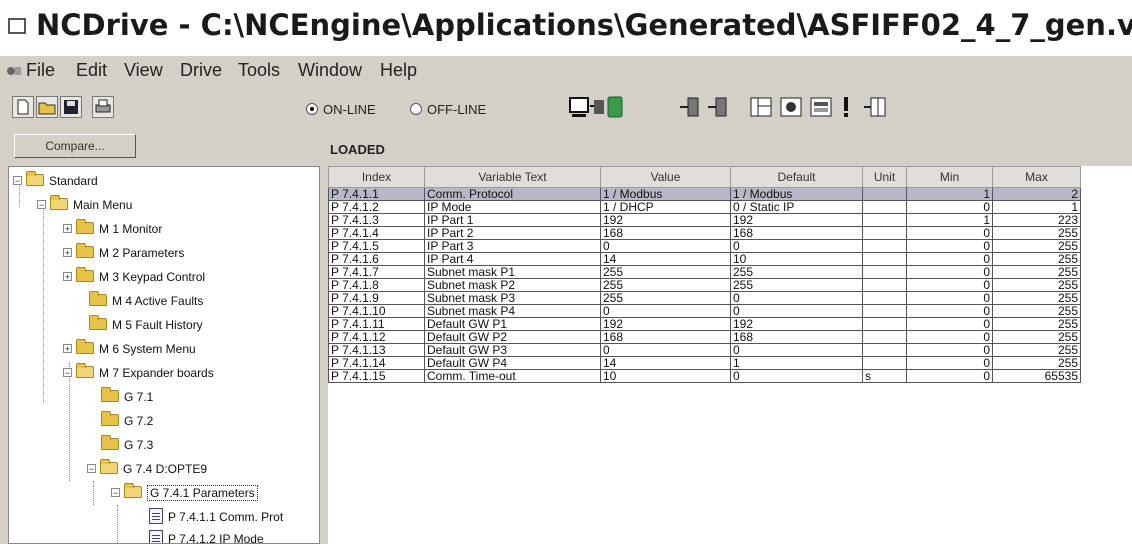 The height and width of the screenshot is (544, 1132). Describe the element at coordinates (846, 107) in the screenshot. I see `alert-icon` at that location.